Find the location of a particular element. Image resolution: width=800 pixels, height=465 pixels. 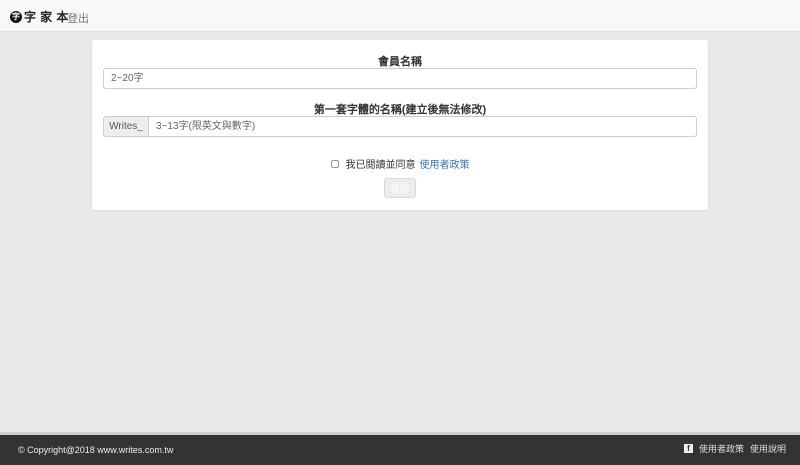

logout-link: 登出 is located at coordinates (78, 18).